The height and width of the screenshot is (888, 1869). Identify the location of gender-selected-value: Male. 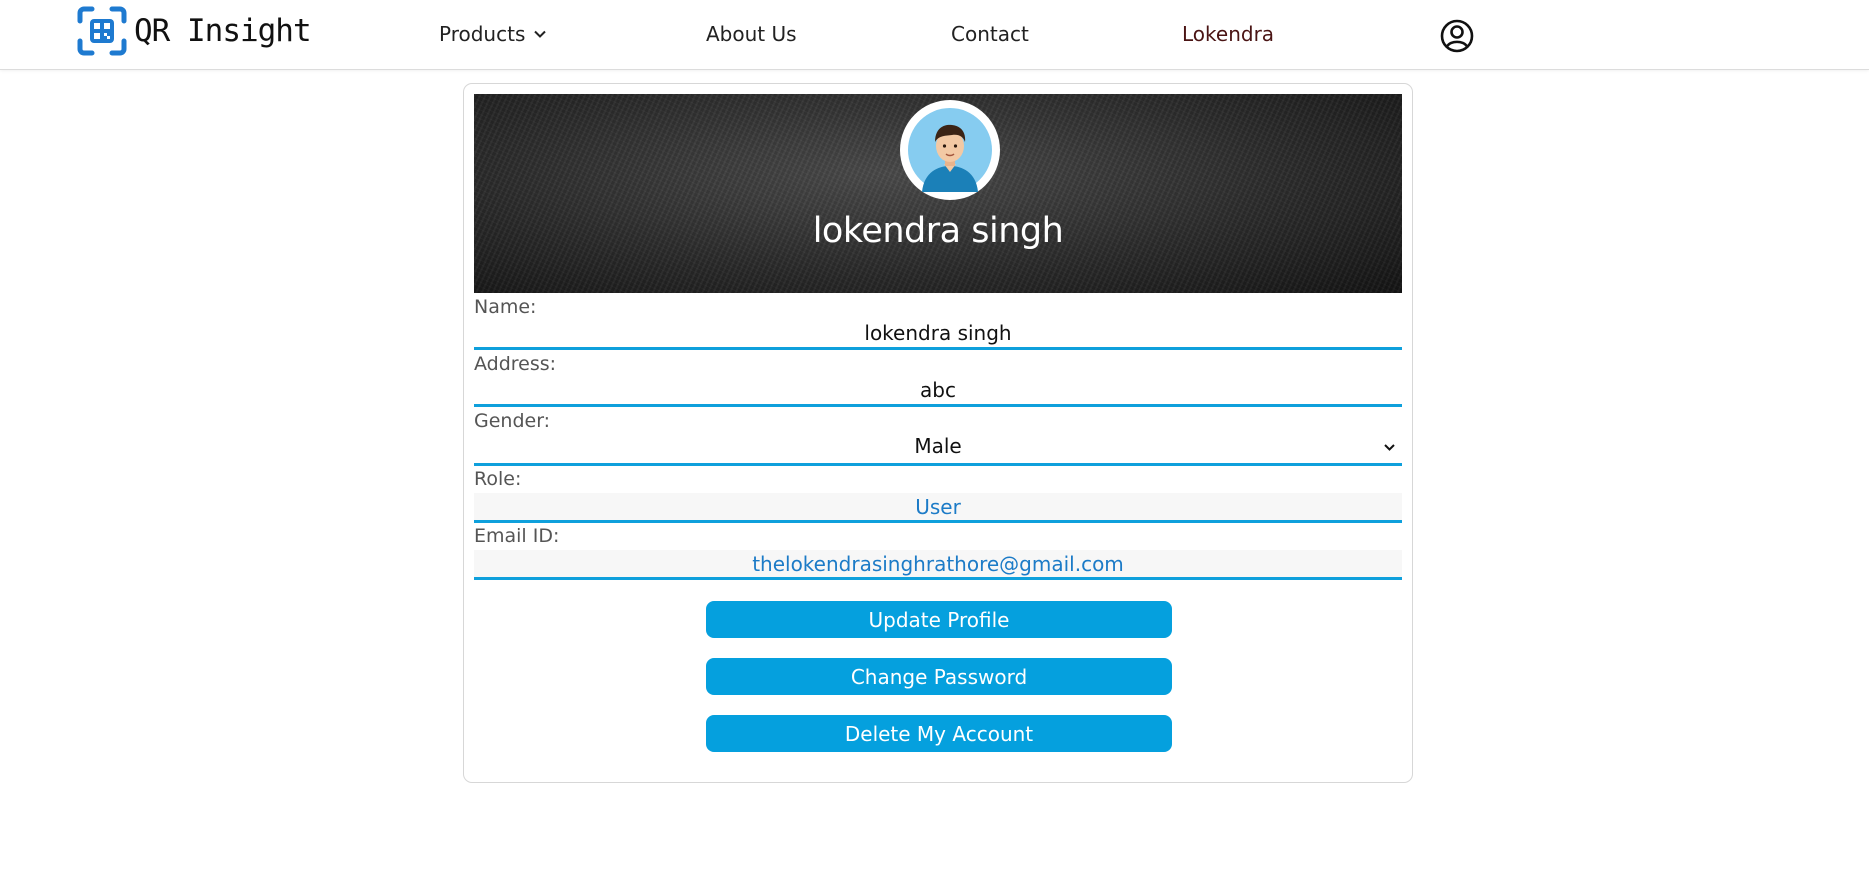
(938, 446).